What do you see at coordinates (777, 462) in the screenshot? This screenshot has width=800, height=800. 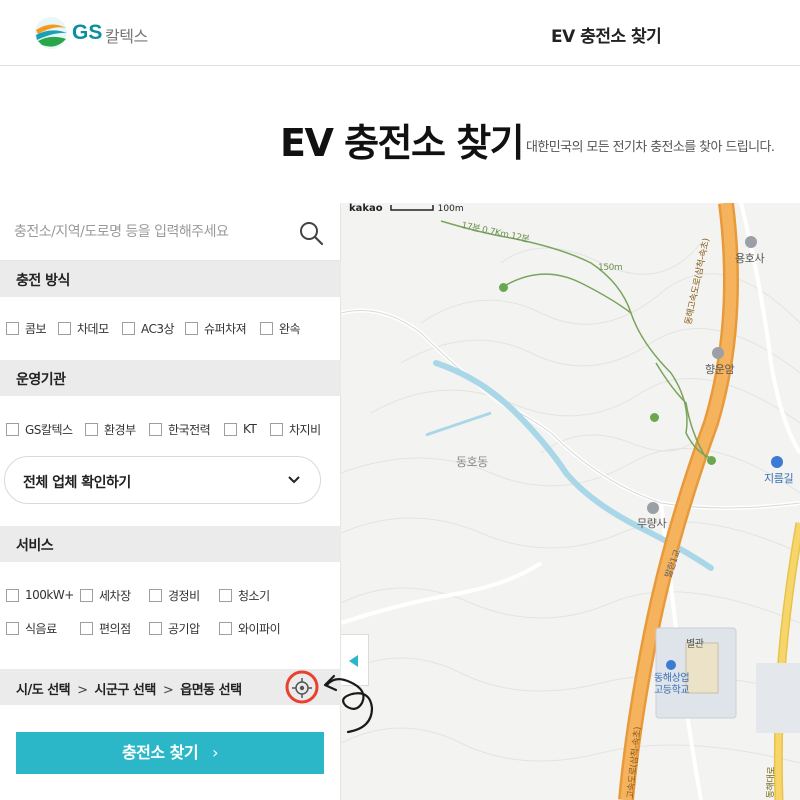 I see `place-pin-icon` at bounding box center [777, 462].